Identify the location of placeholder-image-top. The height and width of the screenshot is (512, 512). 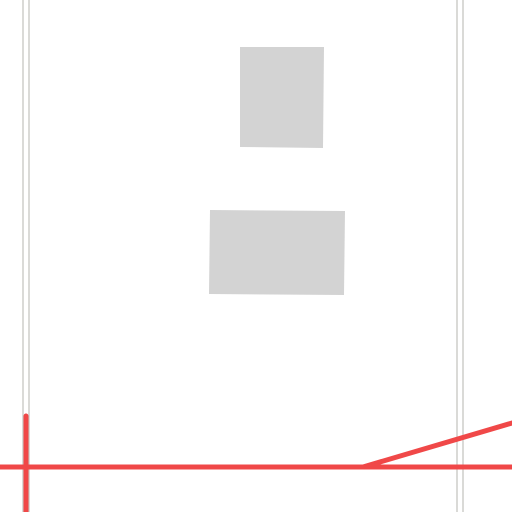
(282, 97).